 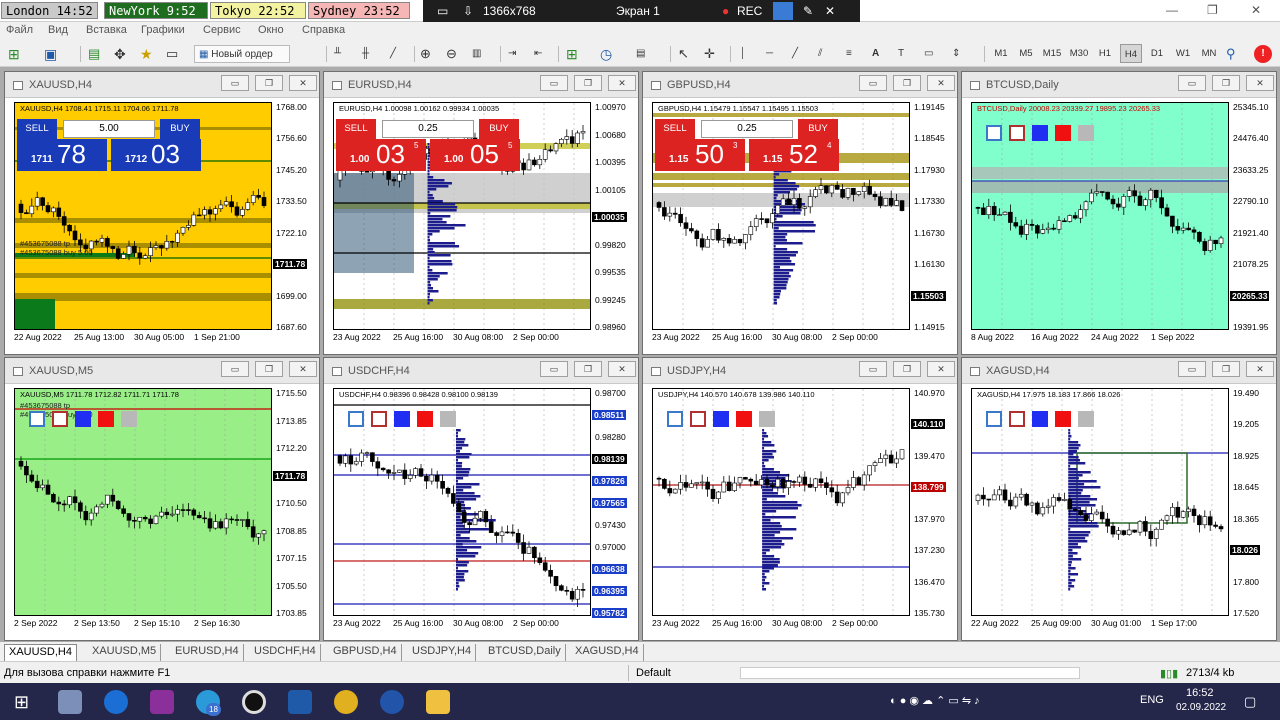 I want to click on chart-title-bar: GBPUSD,H4 ▭ ❐ ✕, so click(x=800, y=85).